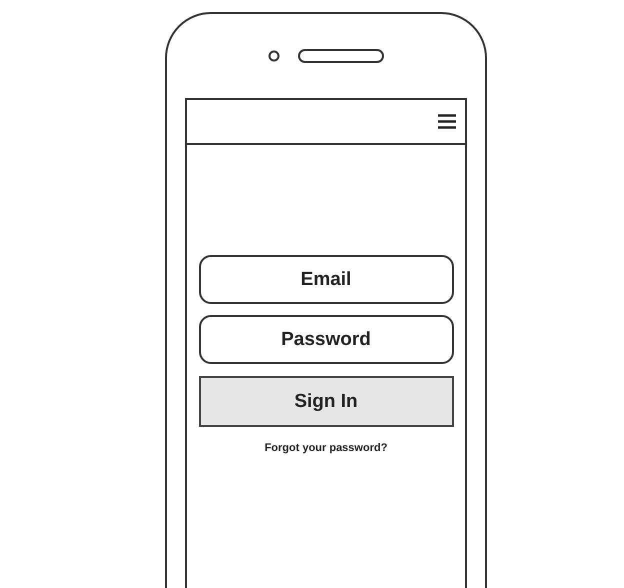  Describe the element at coordinates (326, 339) in the screenshot. I see `password-field: Password` at that location.